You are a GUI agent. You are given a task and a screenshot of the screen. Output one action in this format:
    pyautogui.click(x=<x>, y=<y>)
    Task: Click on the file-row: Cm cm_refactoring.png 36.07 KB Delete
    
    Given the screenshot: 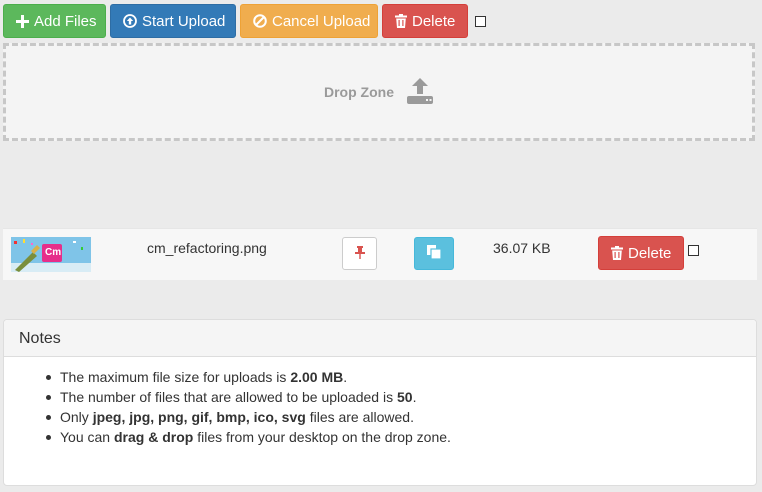 What is the action you would take?
    pyautogui.click(x=380, y=254)
    